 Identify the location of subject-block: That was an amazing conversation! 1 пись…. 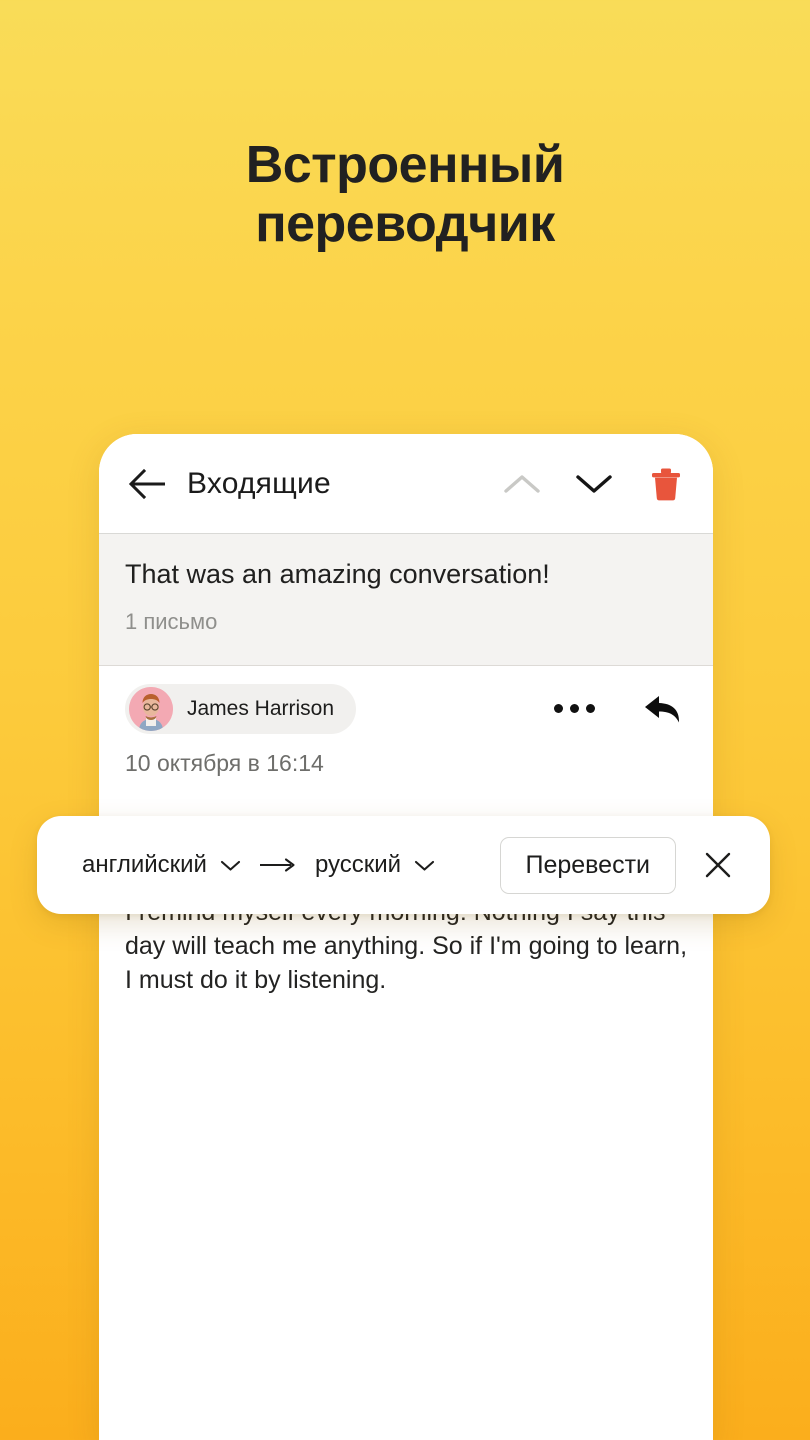
(406, 600).